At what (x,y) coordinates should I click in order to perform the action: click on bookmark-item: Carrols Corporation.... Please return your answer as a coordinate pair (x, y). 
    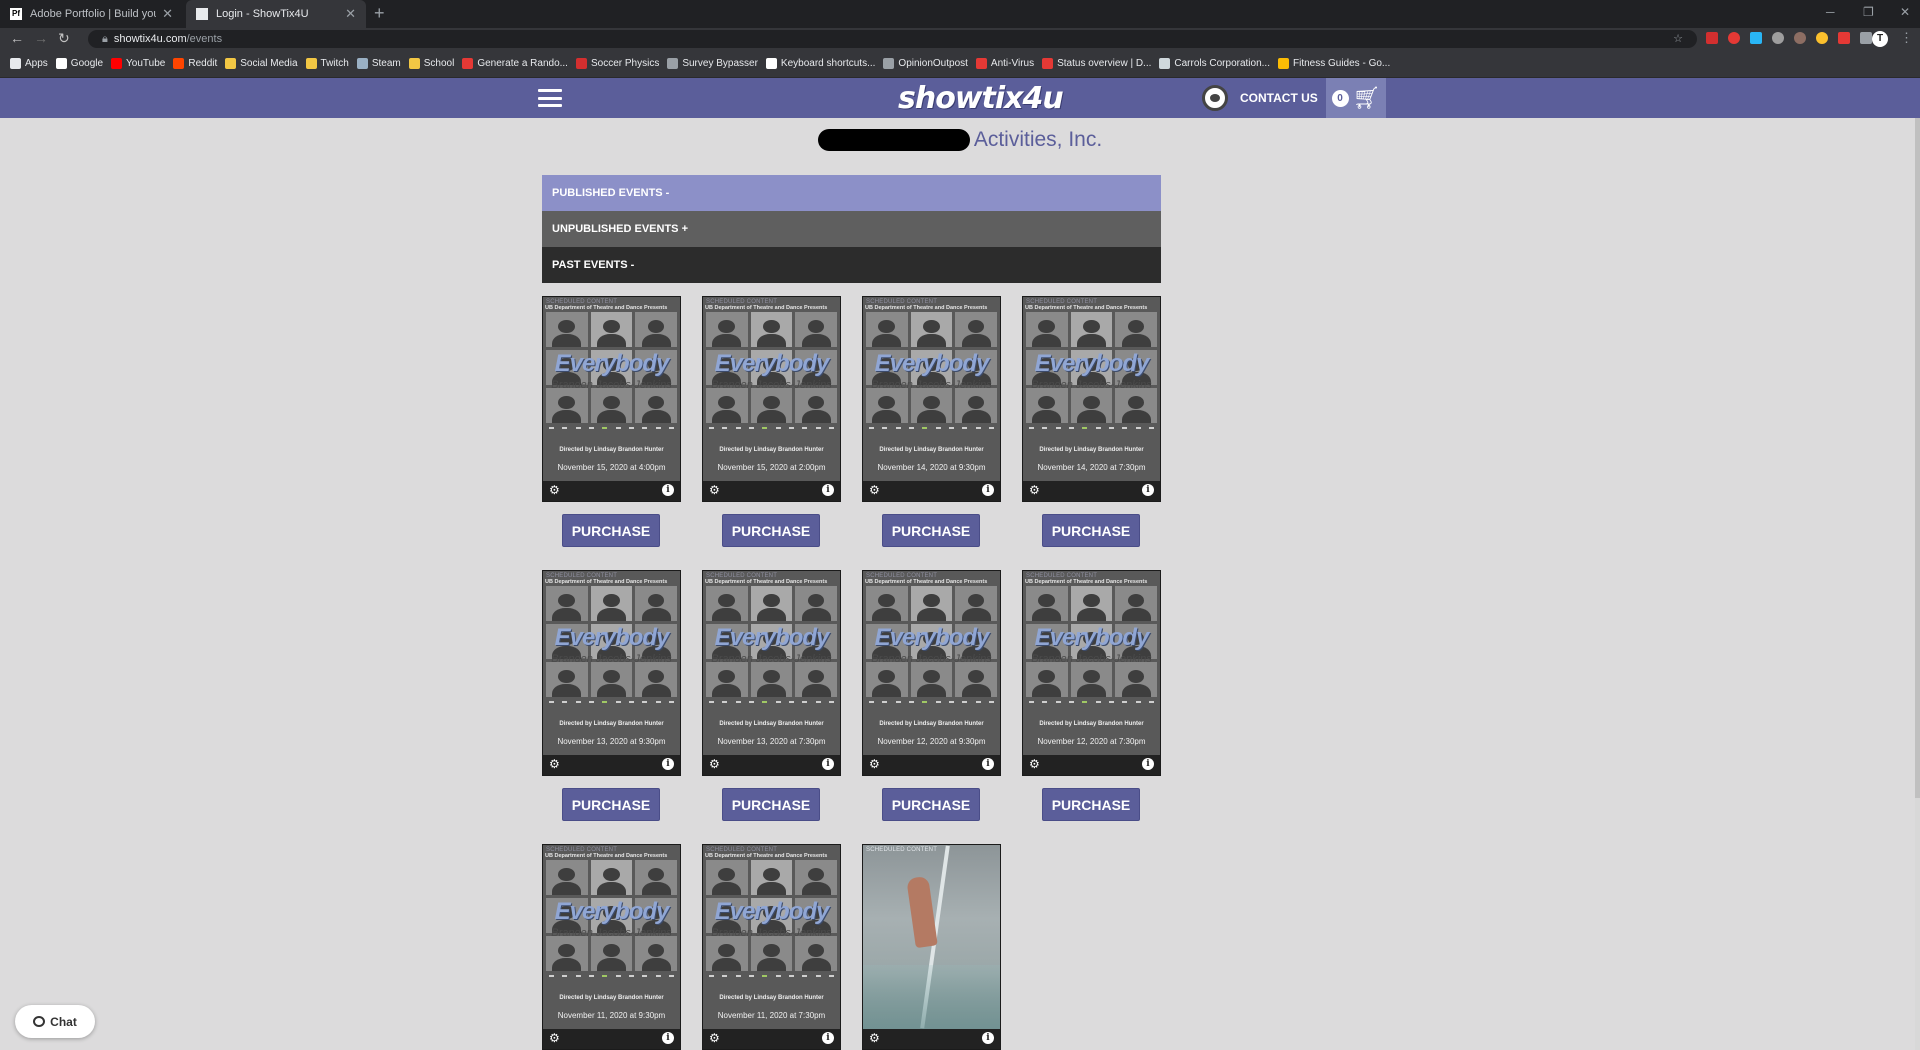
    Looking at the image, I should click on (1214, 63).